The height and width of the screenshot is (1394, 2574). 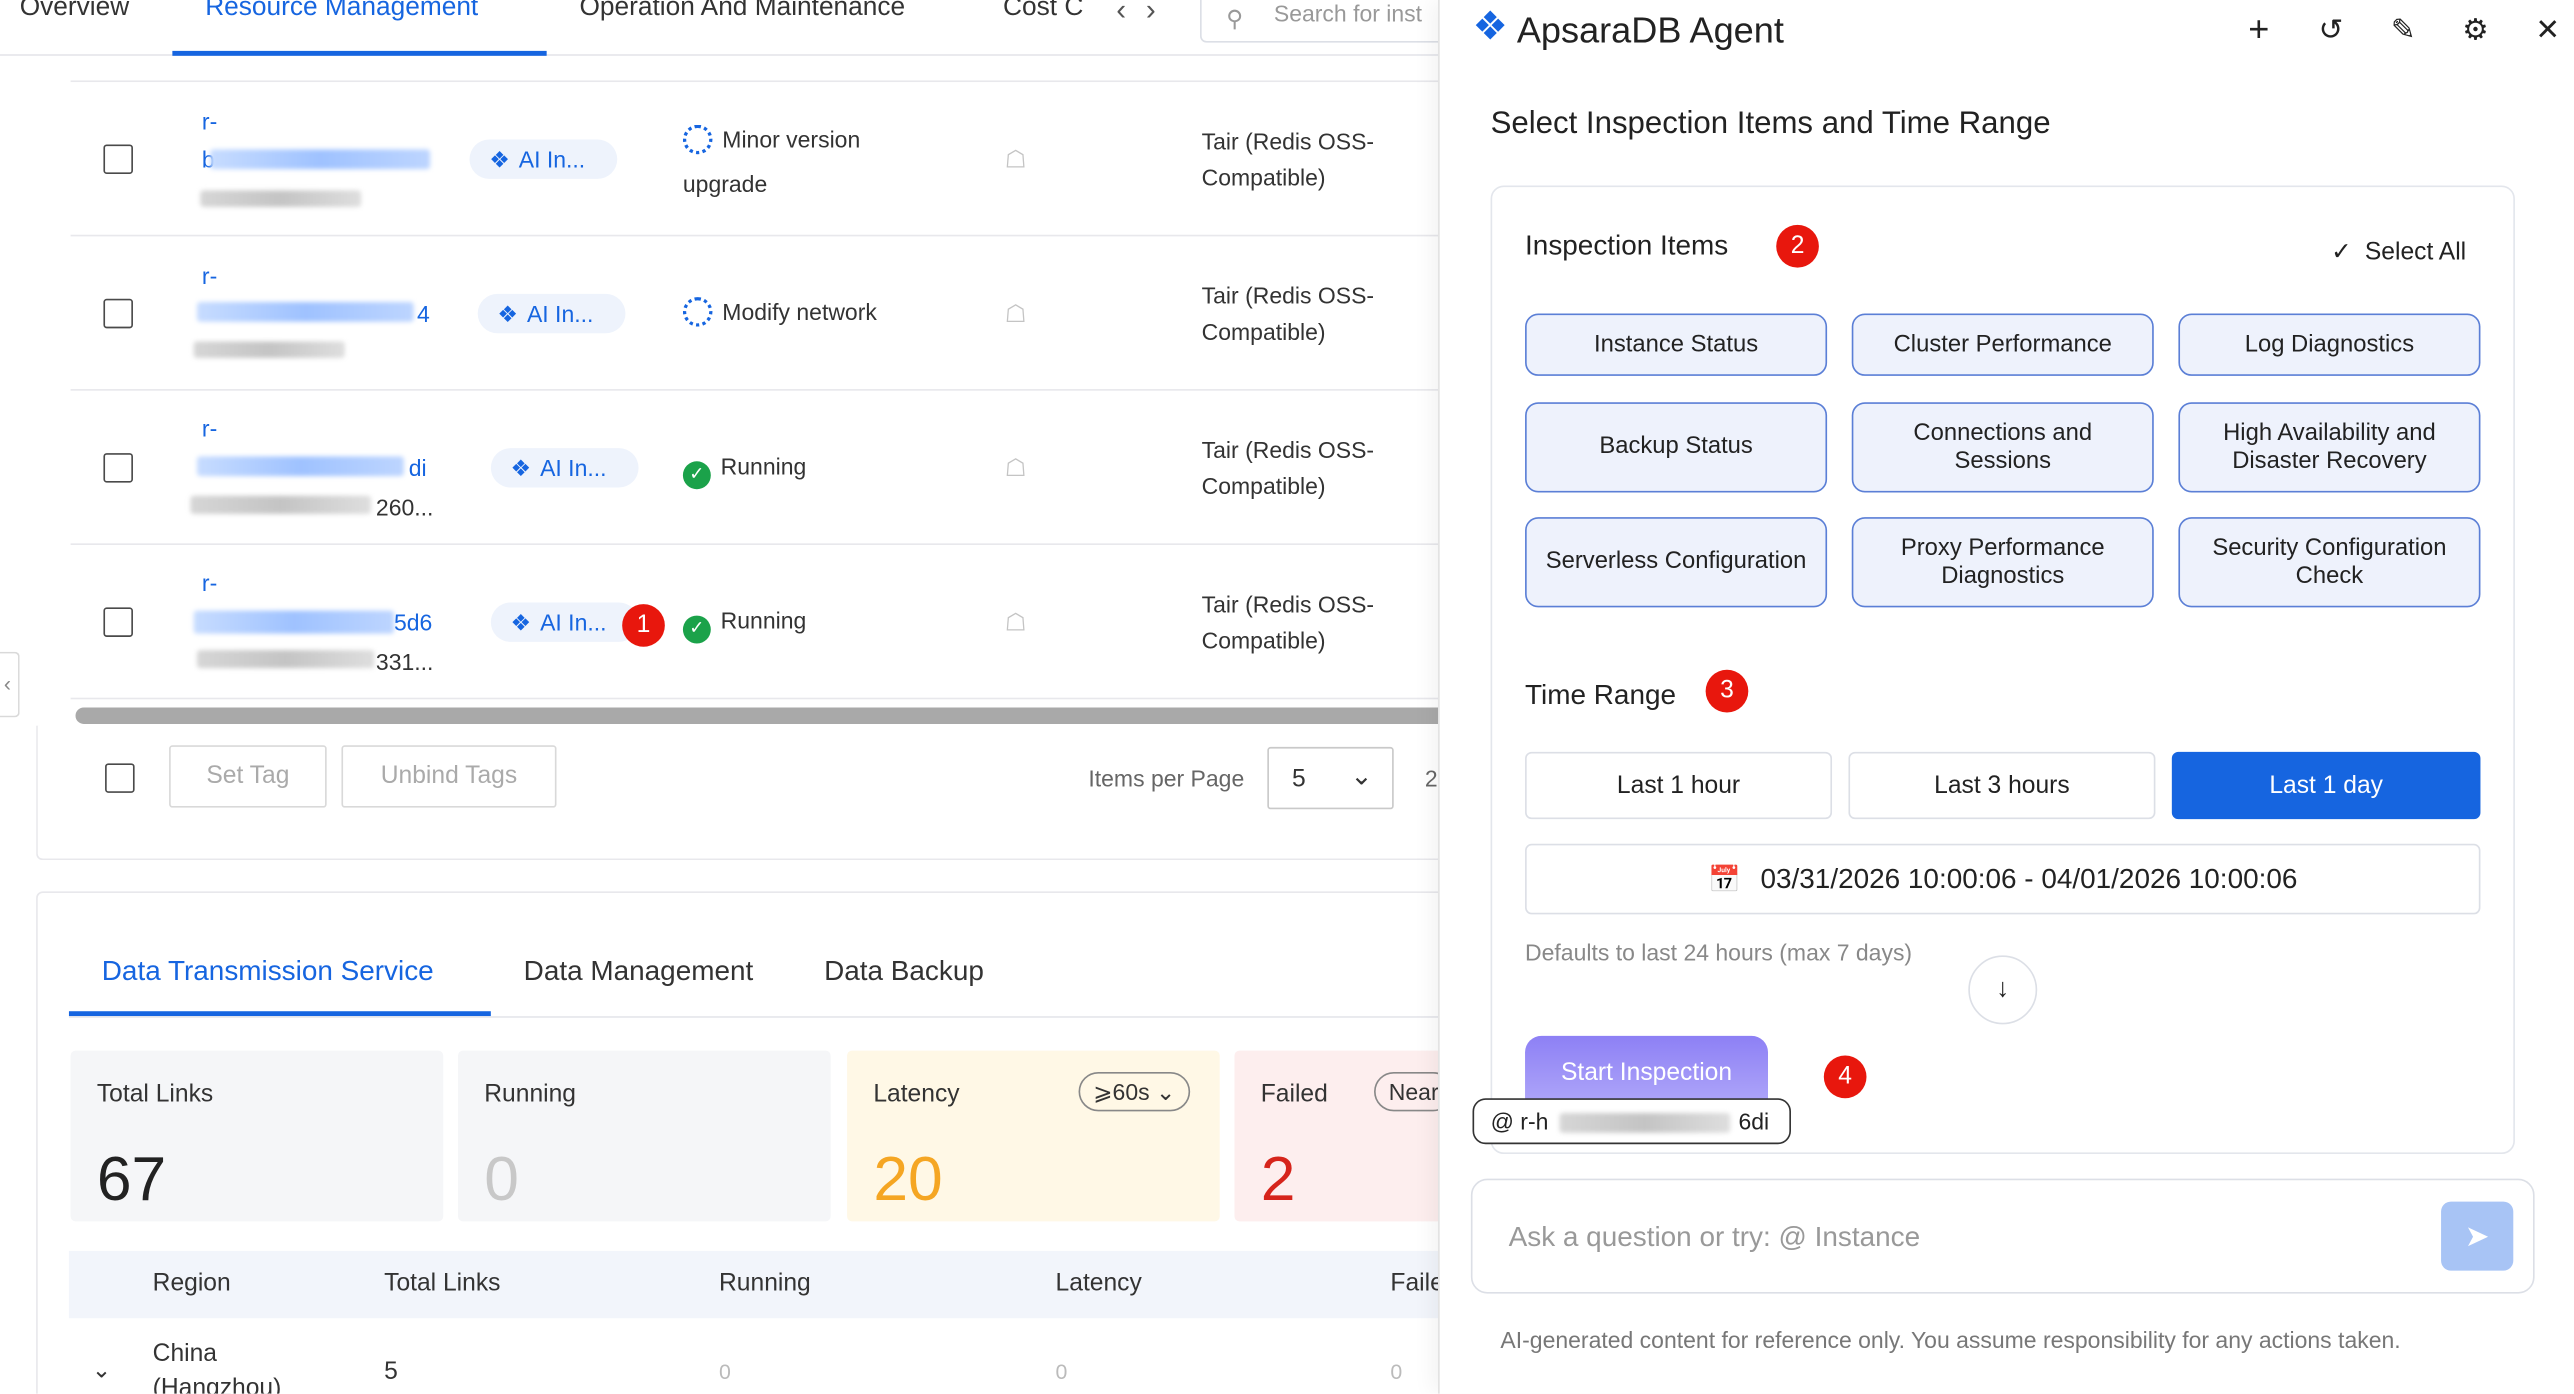 I want to click on search-placeholder: Search for inst, so click(x=1348, y=13).